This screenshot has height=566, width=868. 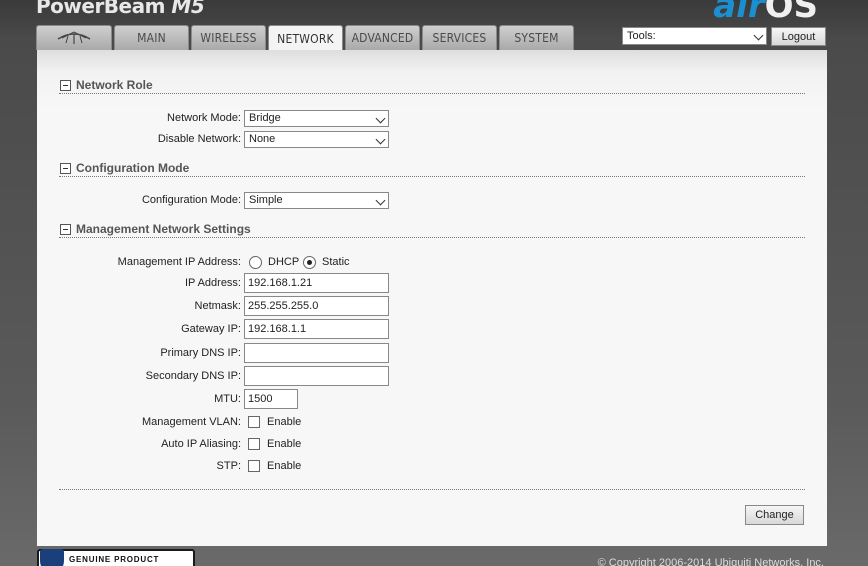 I want to click on secondary-dns-field, so click(x=316, y=376).